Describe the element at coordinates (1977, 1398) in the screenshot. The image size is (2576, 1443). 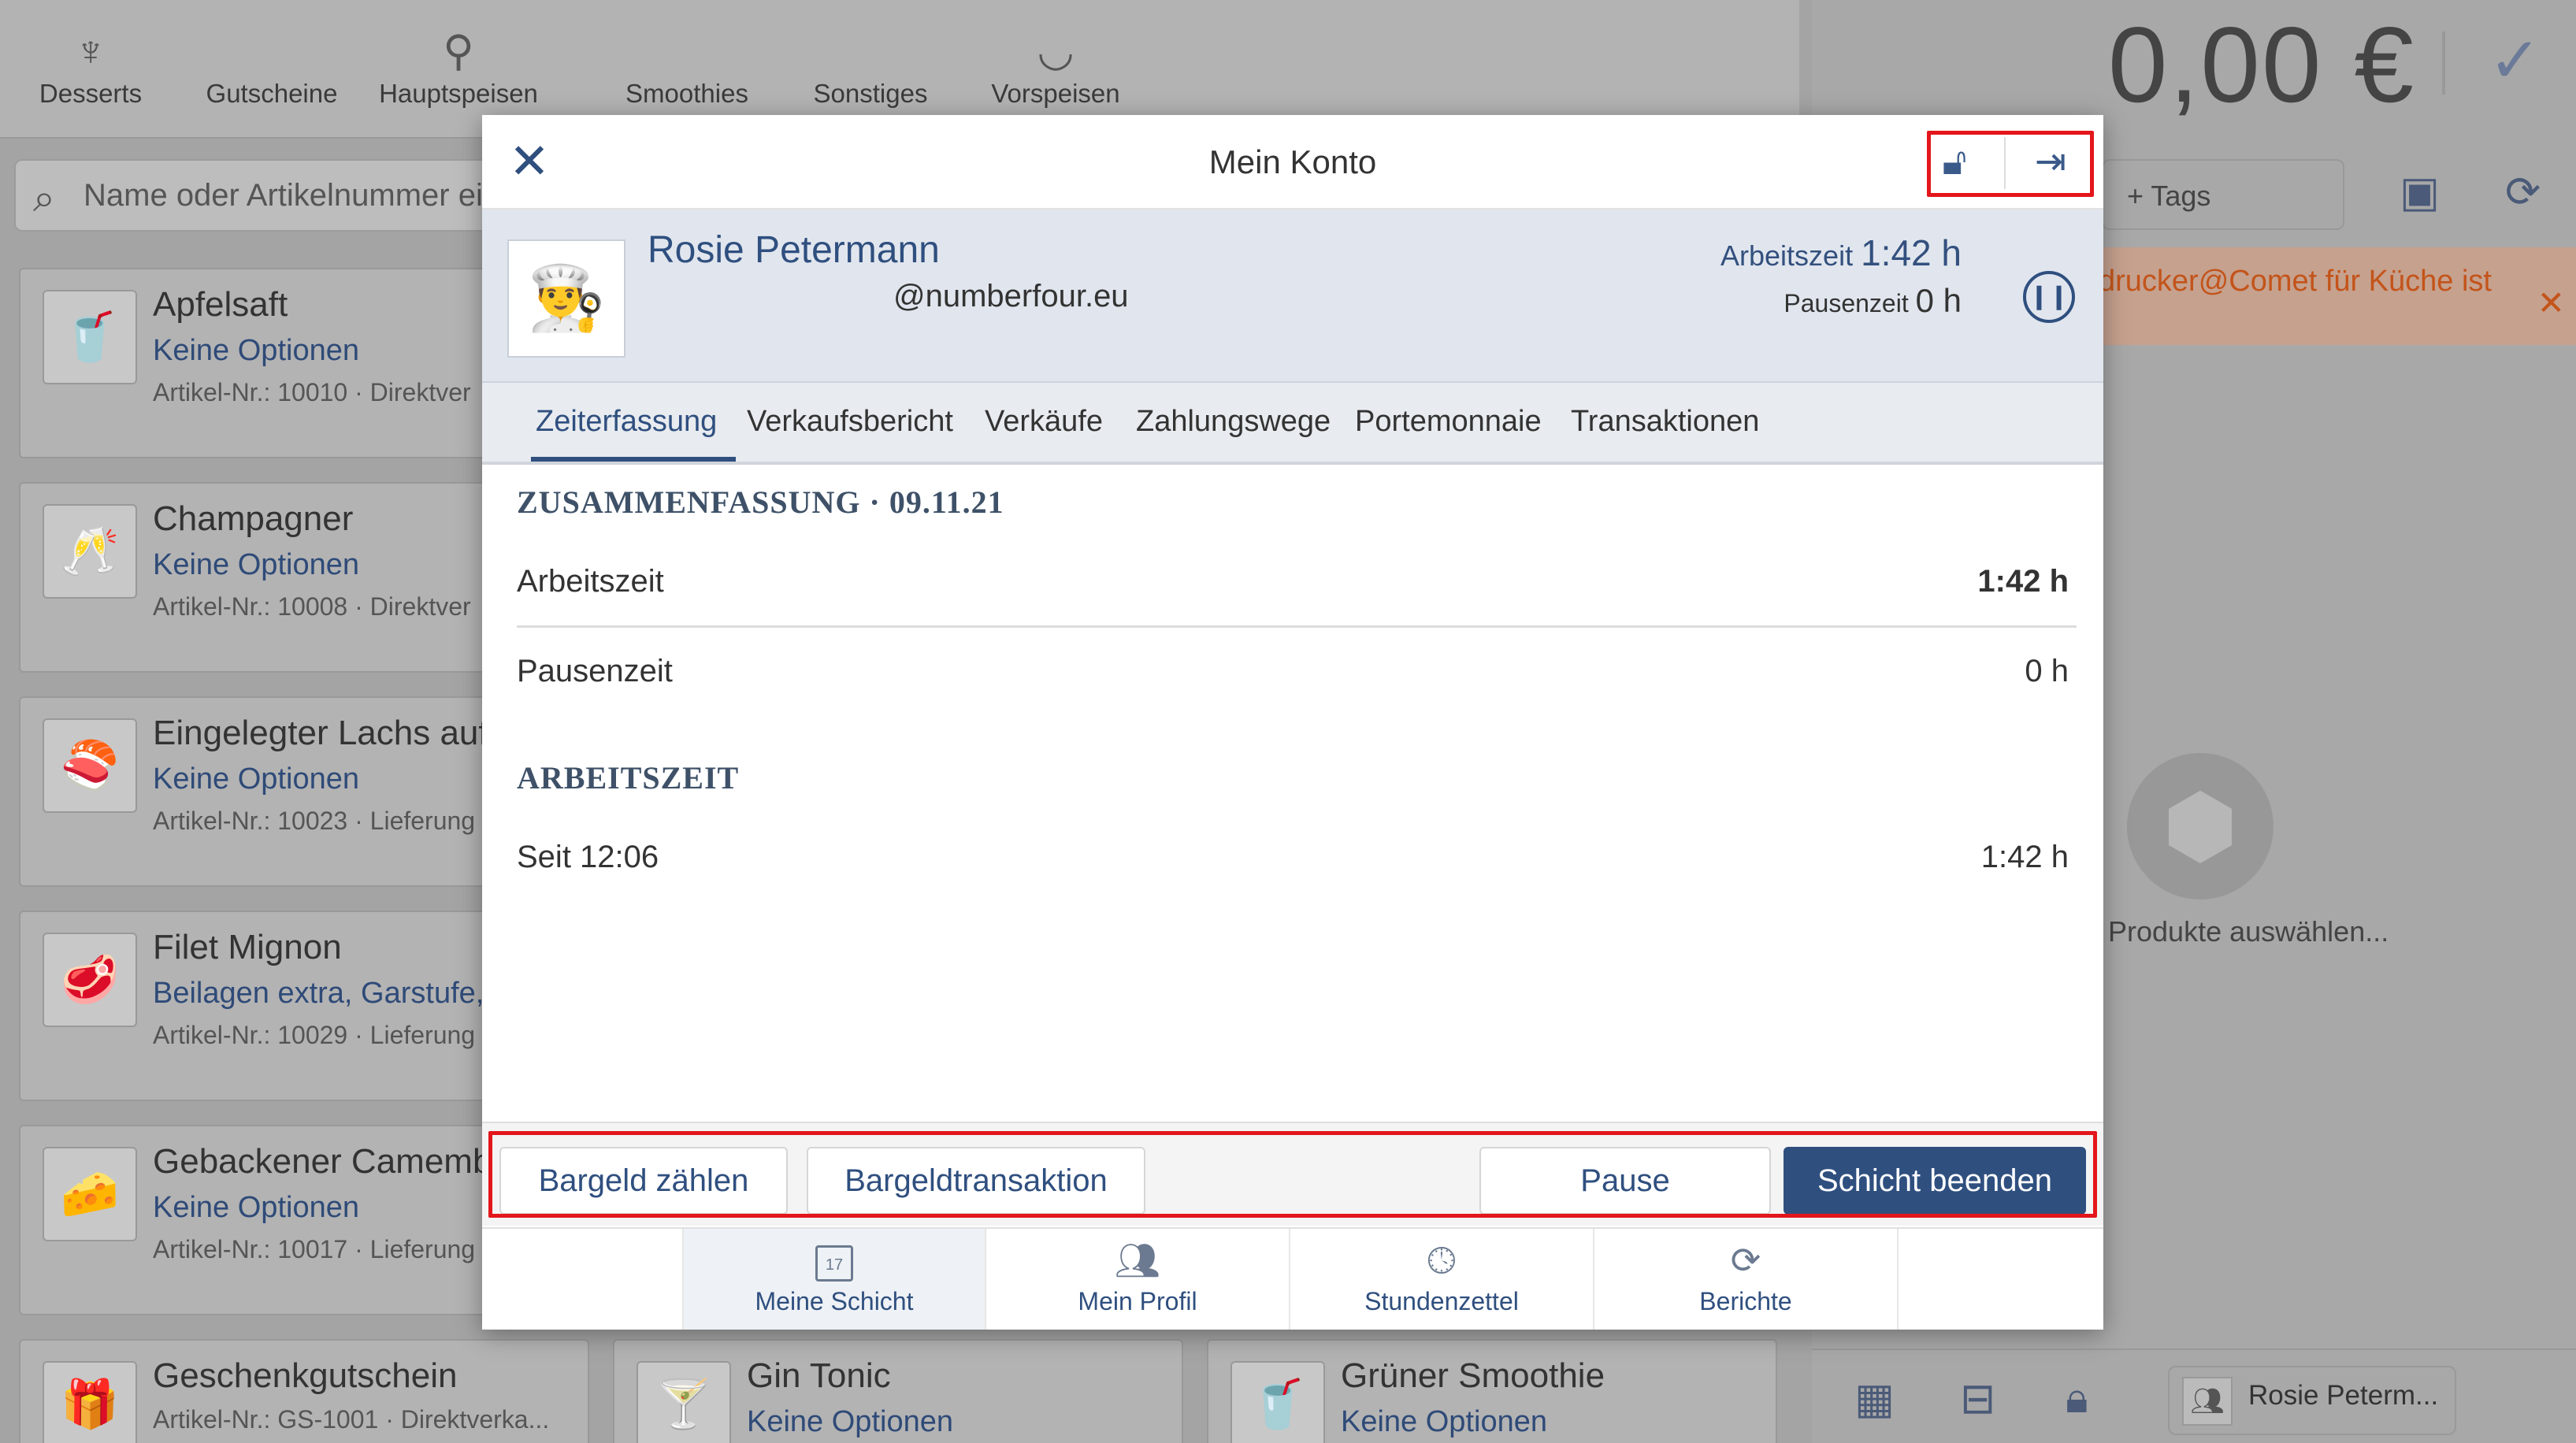
I see `minus-square-icon: ⊟` at that location.